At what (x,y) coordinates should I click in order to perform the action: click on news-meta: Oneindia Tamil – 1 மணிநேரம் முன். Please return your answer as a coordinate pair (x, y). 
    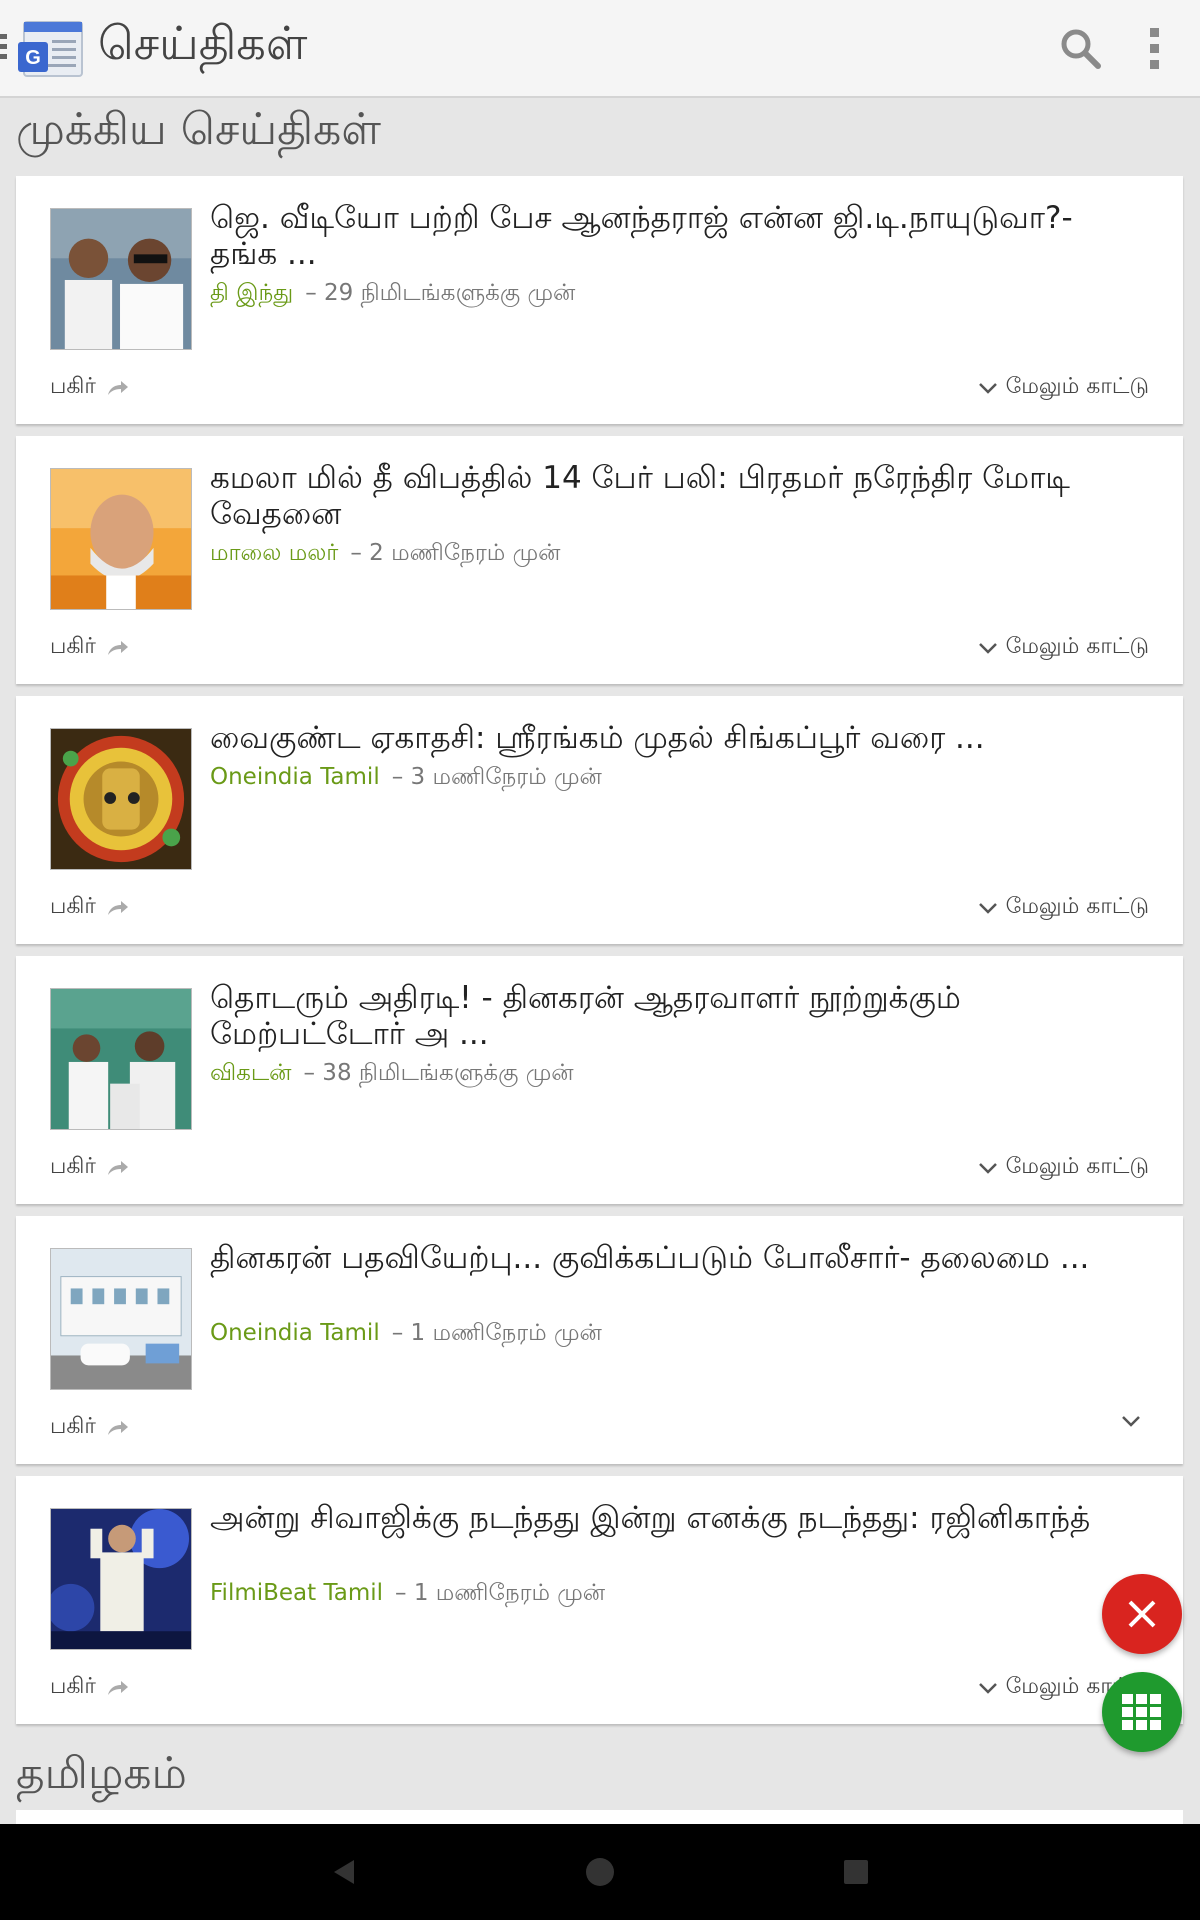
    Looking at the image, I should click on (406, 1334).